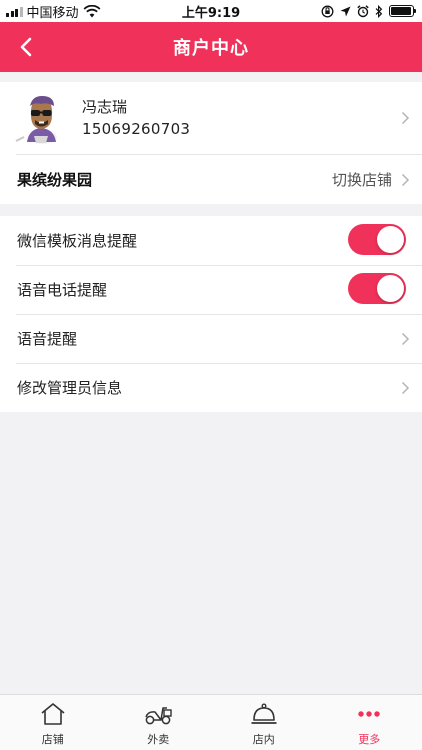  What do you see at coordinates (91, 10) in the screenshot?
I see `wifi-icon` at bounding box center [91, 10].